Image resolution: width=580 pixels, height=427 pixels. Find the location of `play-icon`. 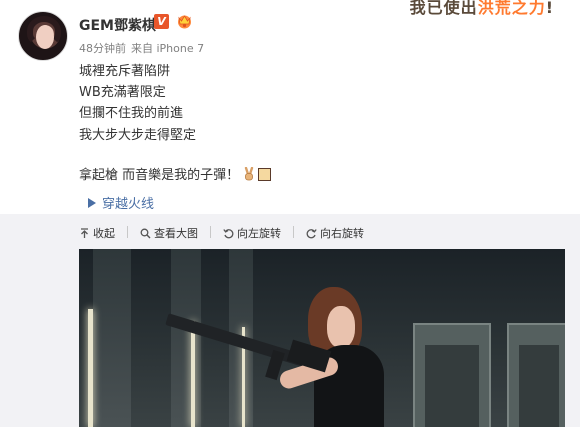

play-icon is located at coordinates (92, 202).